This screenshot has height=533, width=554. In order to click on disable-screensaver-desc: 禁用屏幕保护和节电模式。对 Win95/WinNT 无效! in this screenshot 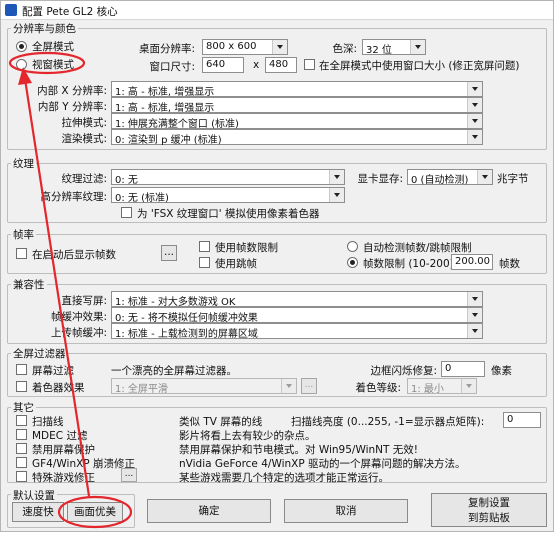, I will do `click(298, 450)`.